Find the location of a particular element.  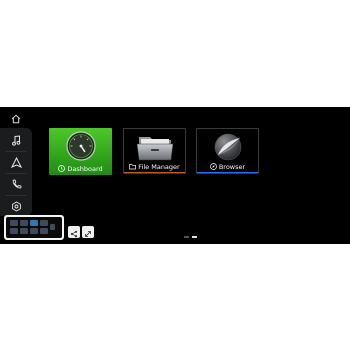

thumbnail-preview is located at coordinates (34, 227).